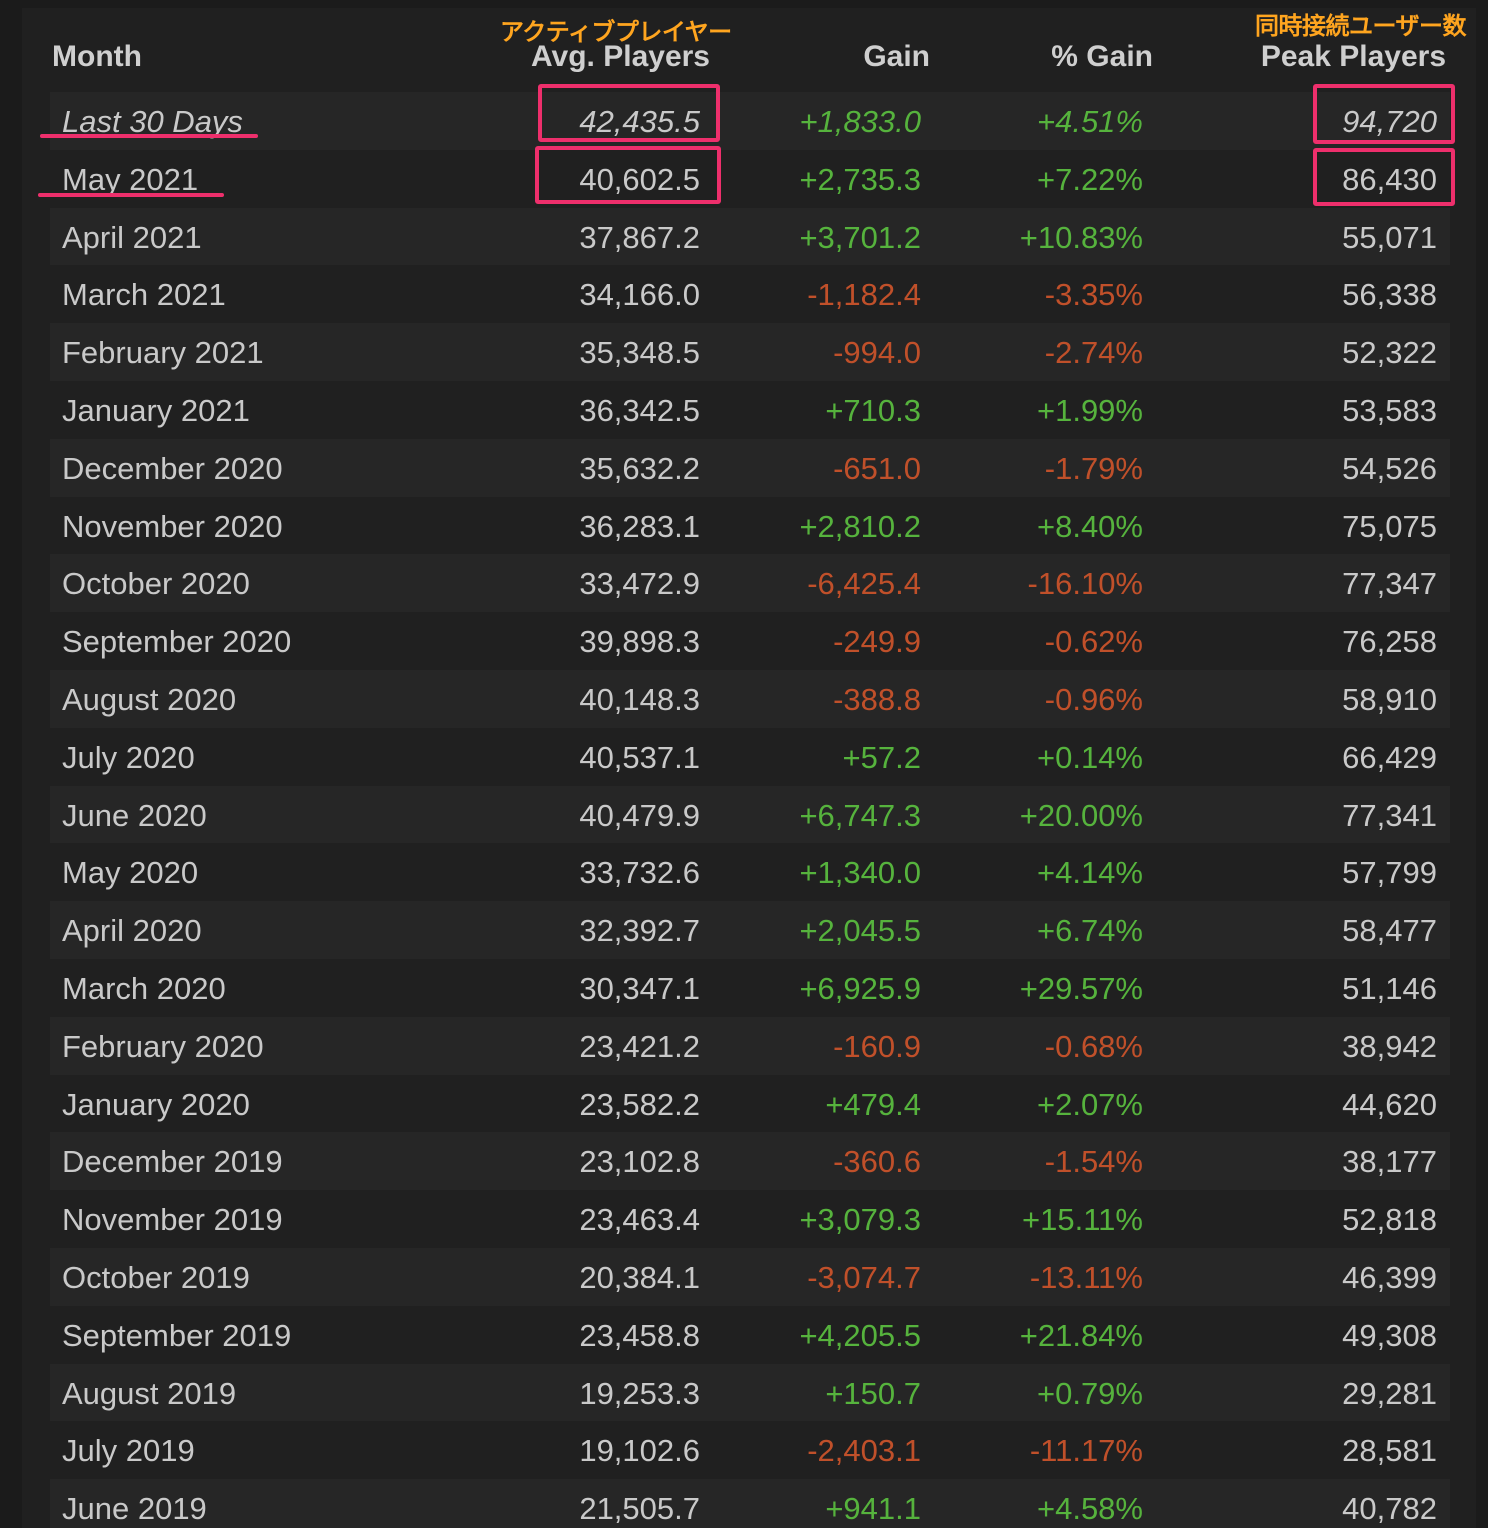 The image size is (1488, 1528). Describe the element at coordinates (864, 295) in the screenshot. I see `gain-cell: -1,182.4` at that location.